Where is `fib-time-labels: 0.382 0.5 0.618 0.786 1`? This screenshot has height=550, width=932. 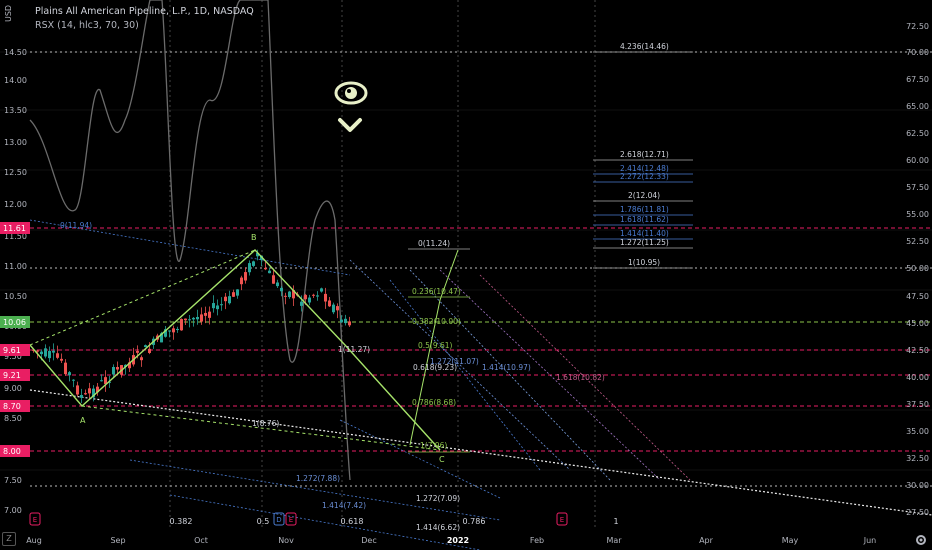 fib-time-labels: 0.382 0.5 0.618 0.786 1 is located at coordinates (394, 521).